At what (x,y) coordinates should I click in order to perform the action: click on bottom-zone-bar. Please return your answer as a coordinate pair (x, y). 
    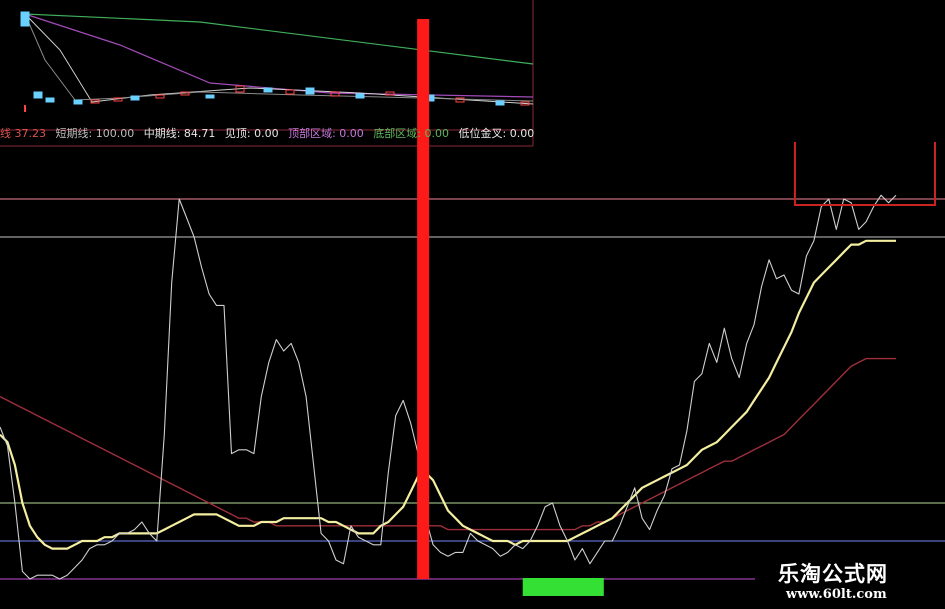
    Looking at the image, I should click on (563, 587).